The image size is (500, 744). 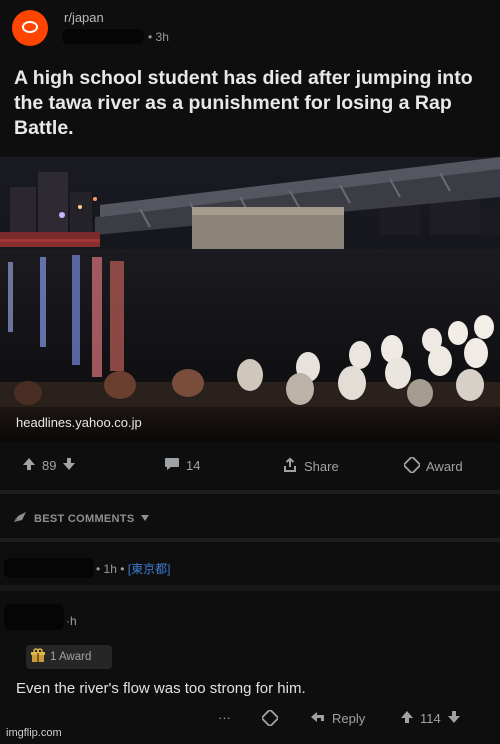 I want to click on subreddit-name: r/japan, so click(x=84, y=17).